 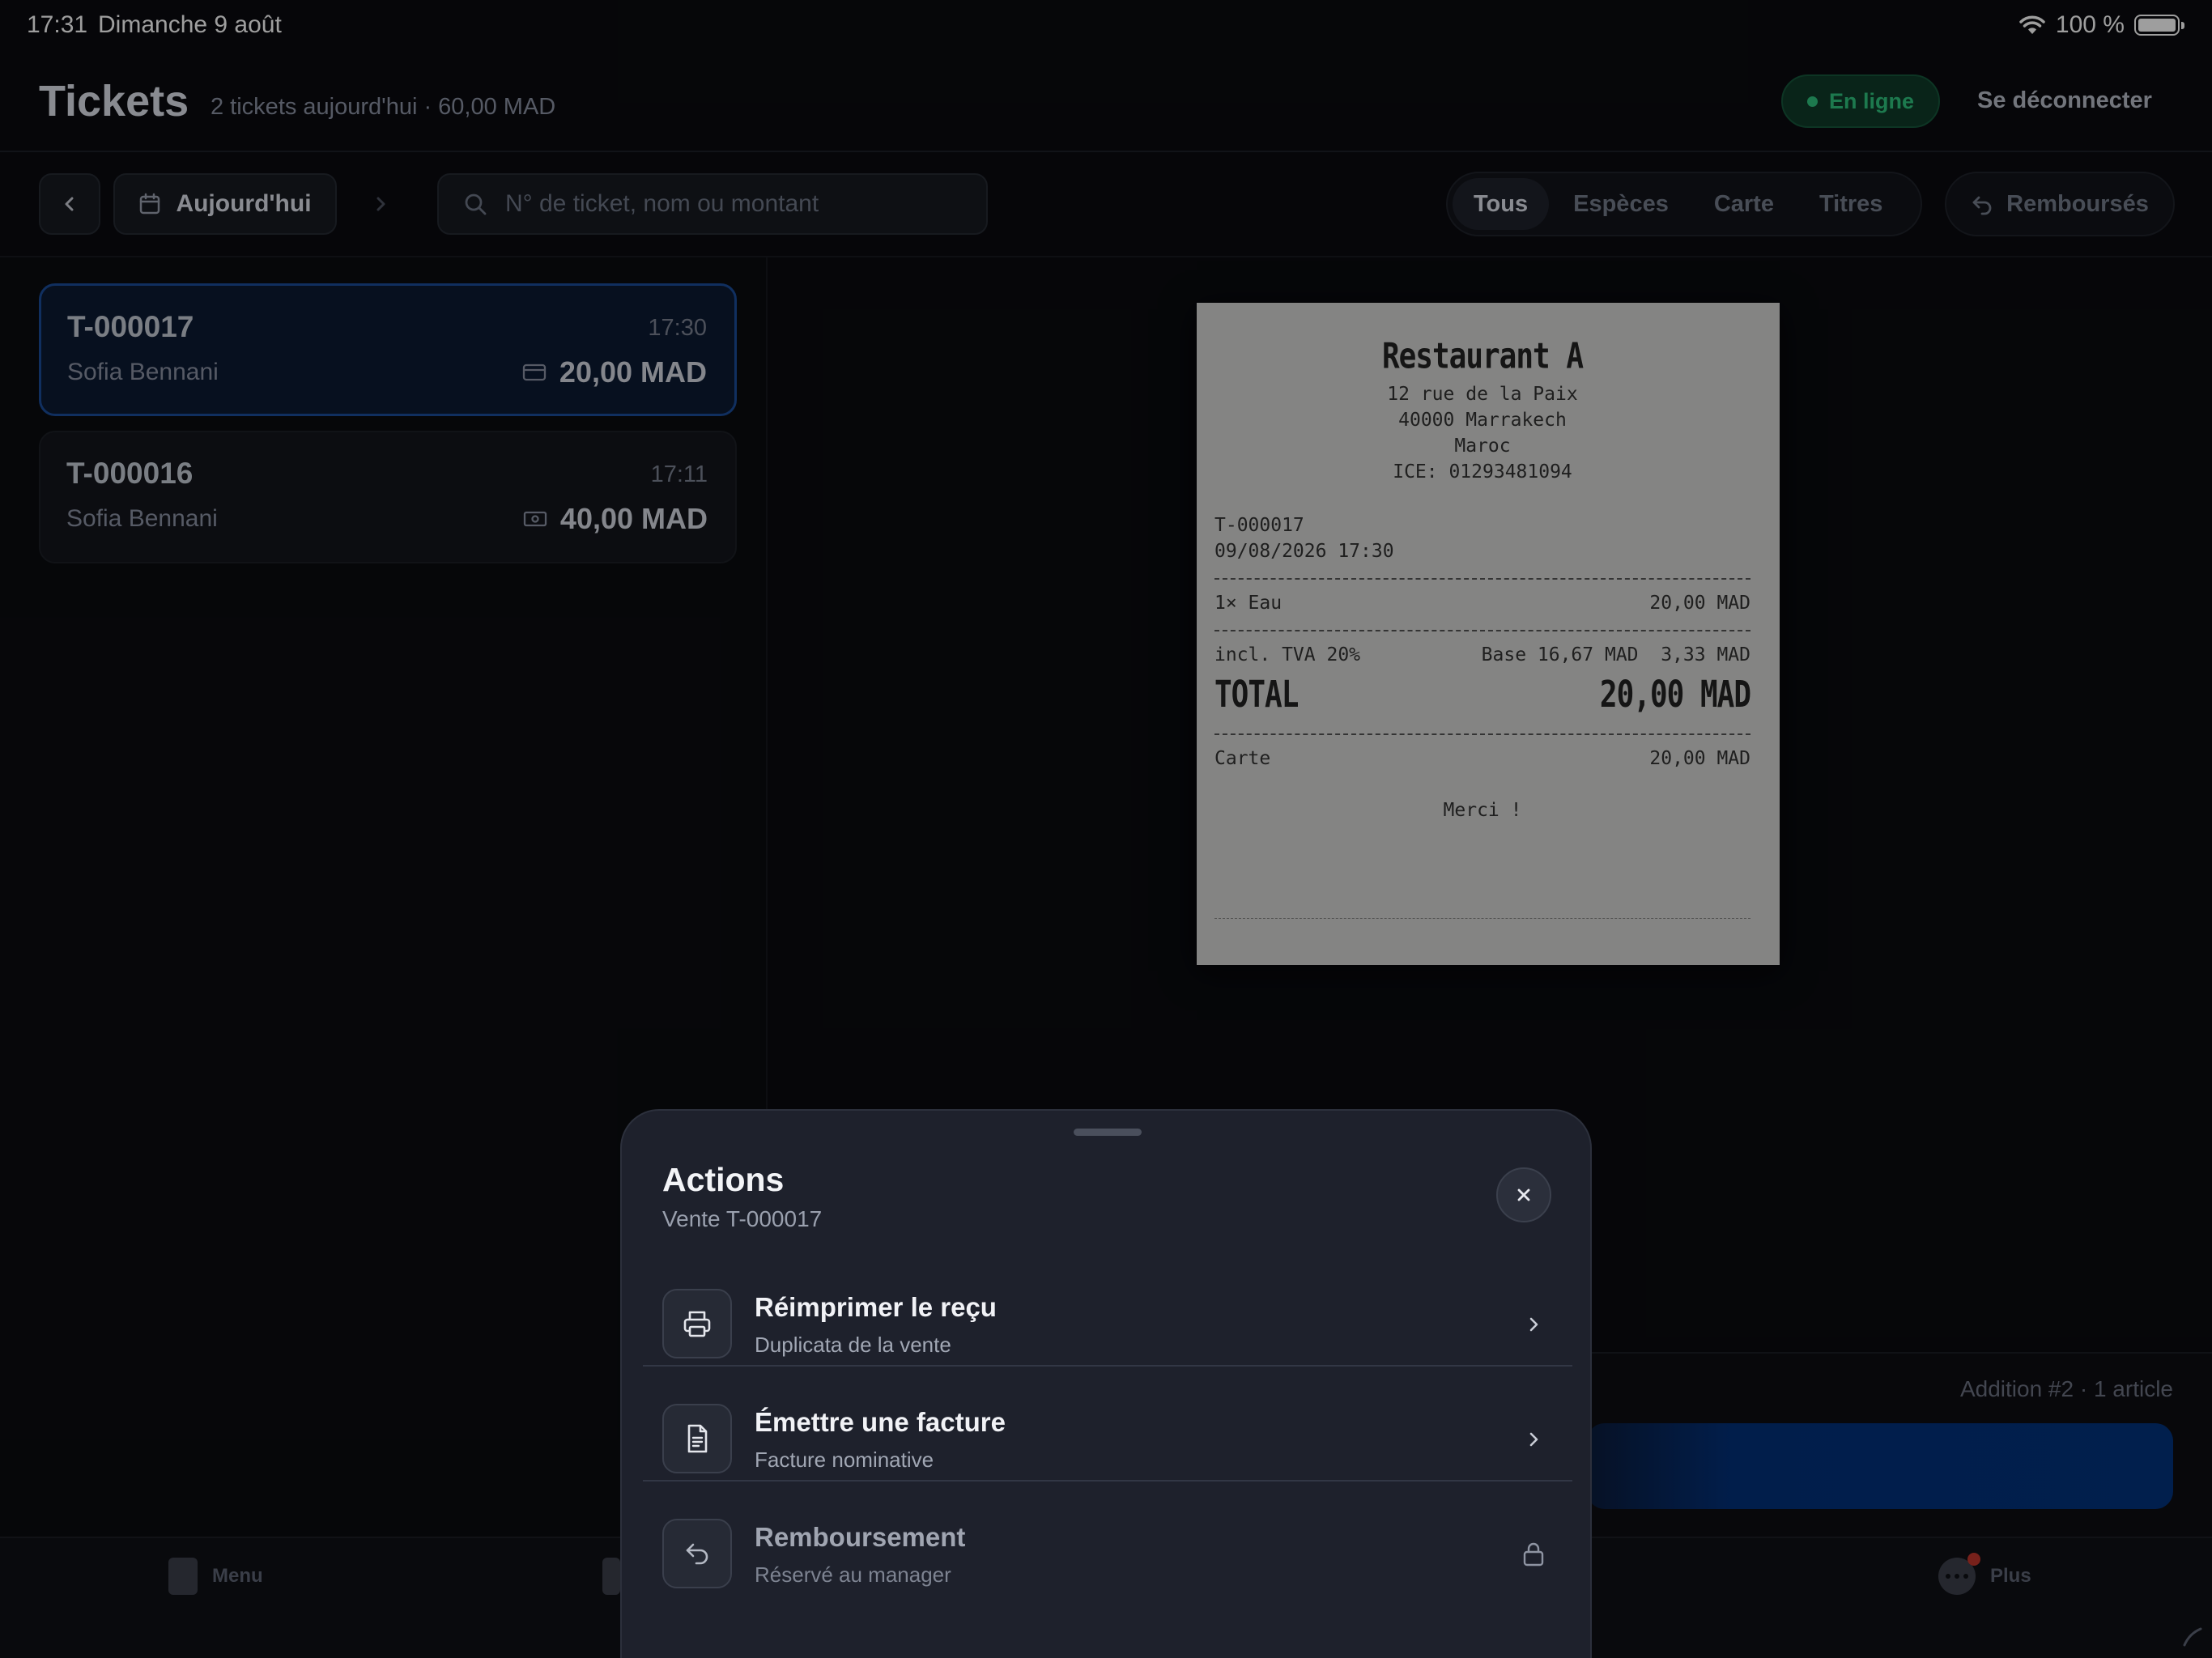 What do you see at coordinates (1288, 654) in the screenshot?
I see `receipt-tax-label: incl. TVA 20%` at bounding box center [1288, 654].